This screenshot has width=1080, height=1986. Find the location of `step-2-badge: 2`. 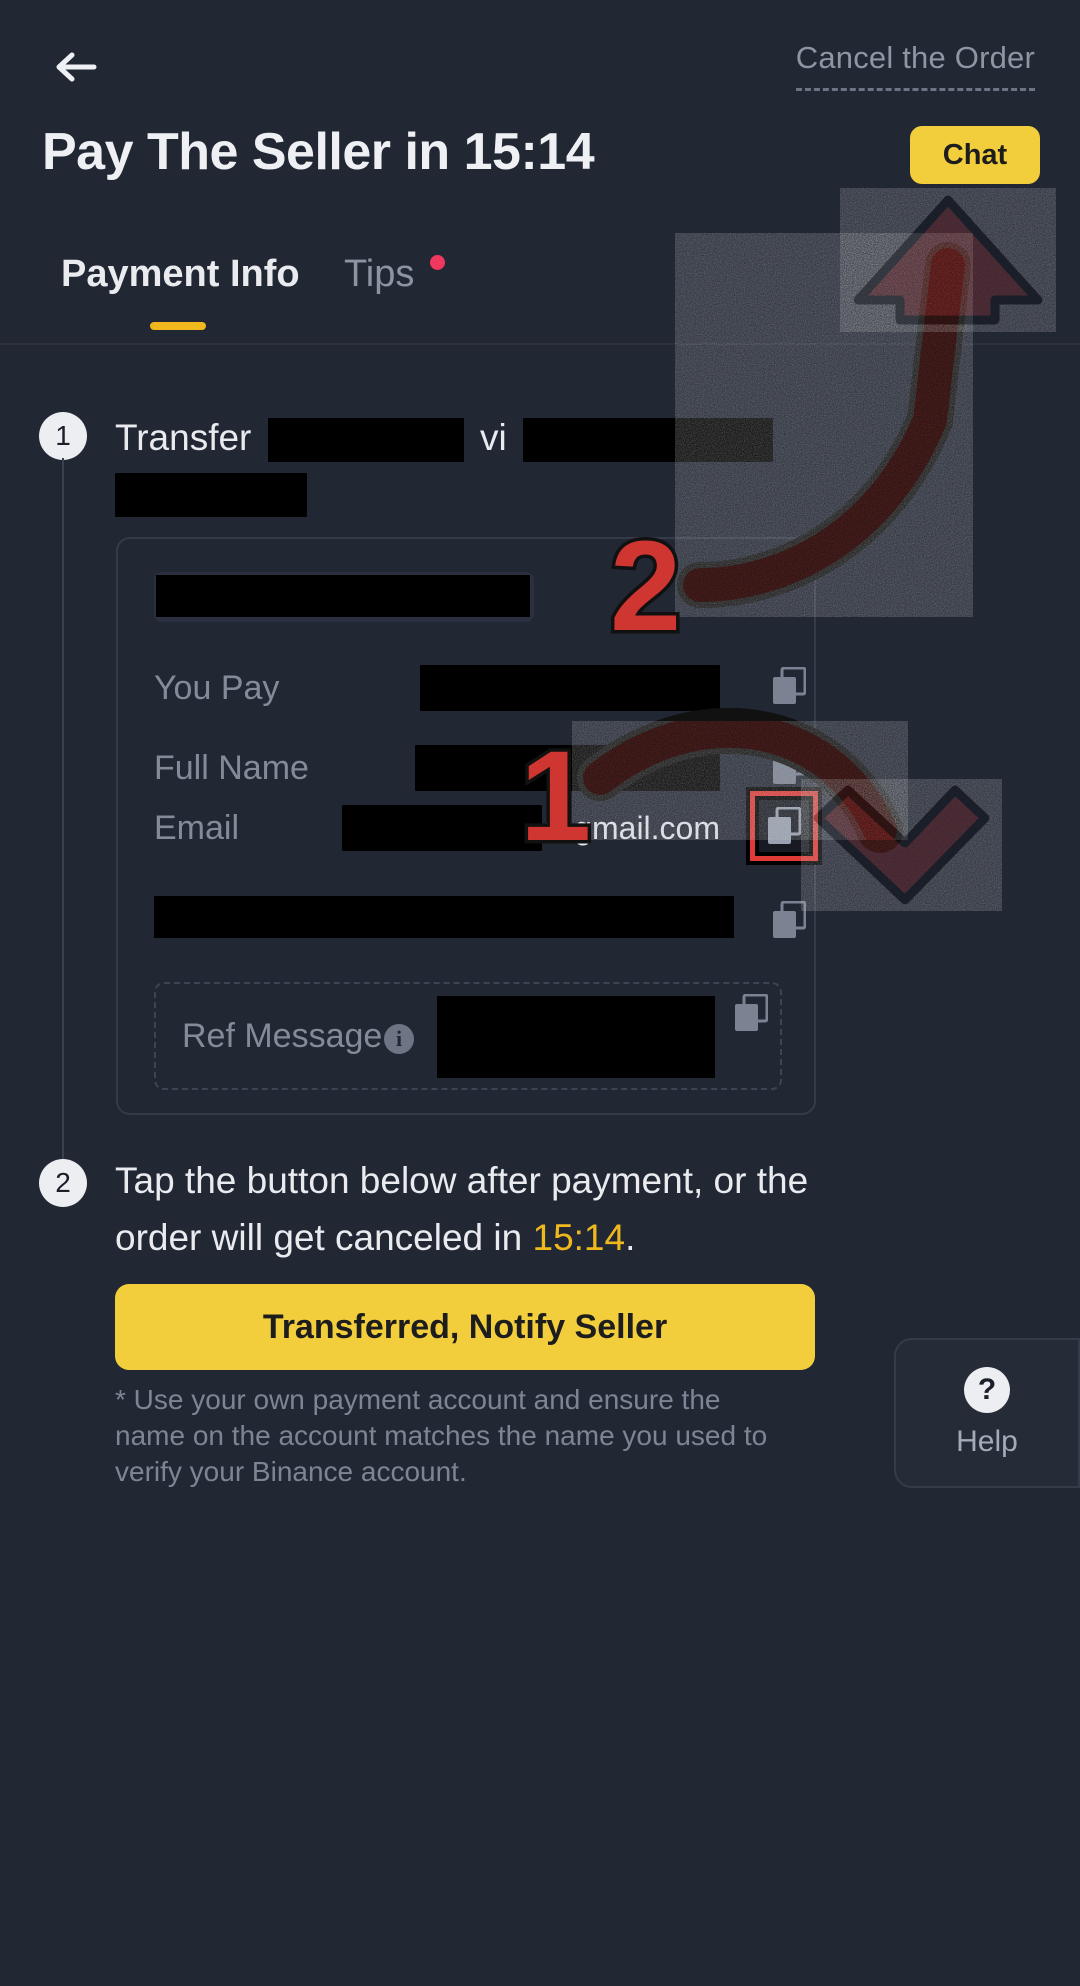

step-2-badge: 2 is located at coordinates (63, 1183).